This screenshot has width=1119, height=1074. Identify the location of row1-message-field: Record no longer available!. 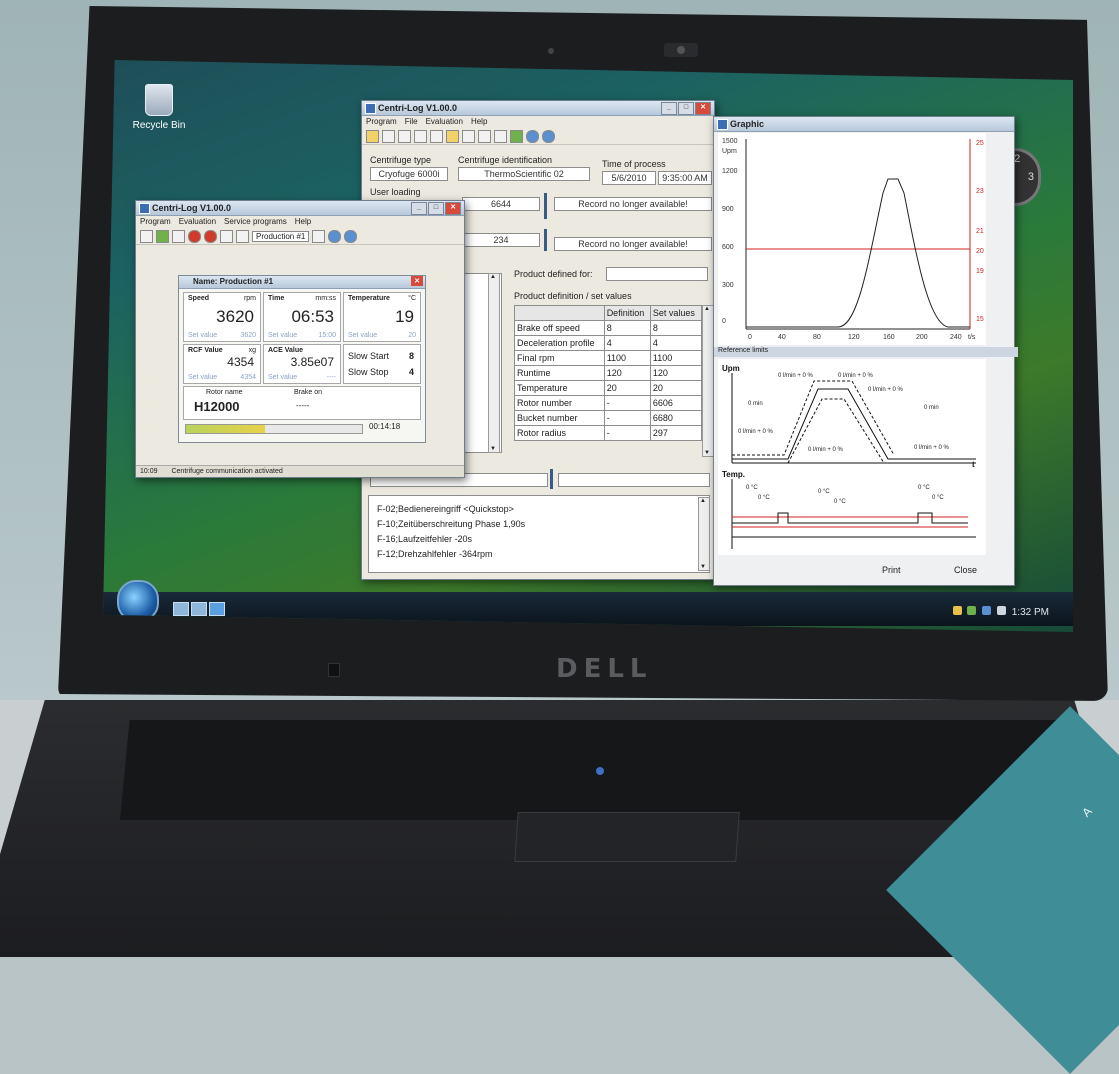
(633, 204).